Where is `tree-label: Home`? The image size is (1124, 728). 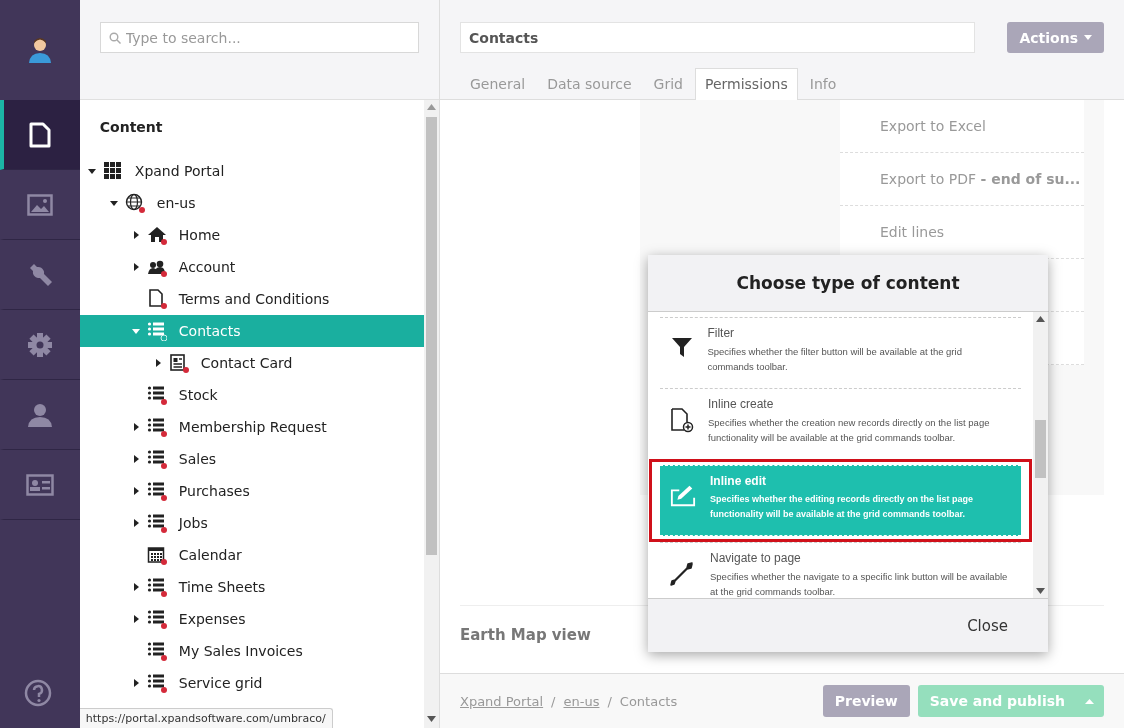 tree-label: Home is located at coordinates (199, 235).